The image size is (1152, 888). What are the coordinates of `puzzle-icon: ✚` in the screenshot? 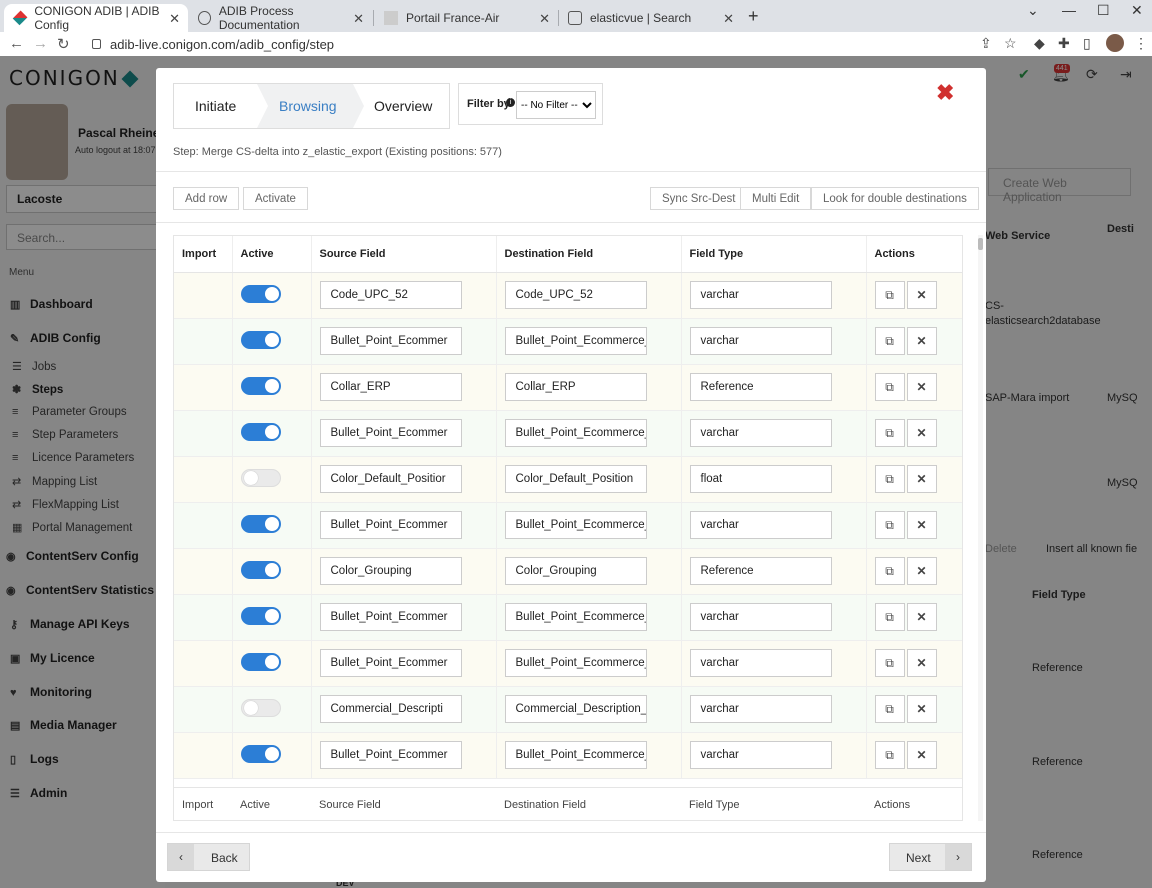 It's located at (1064, 43).